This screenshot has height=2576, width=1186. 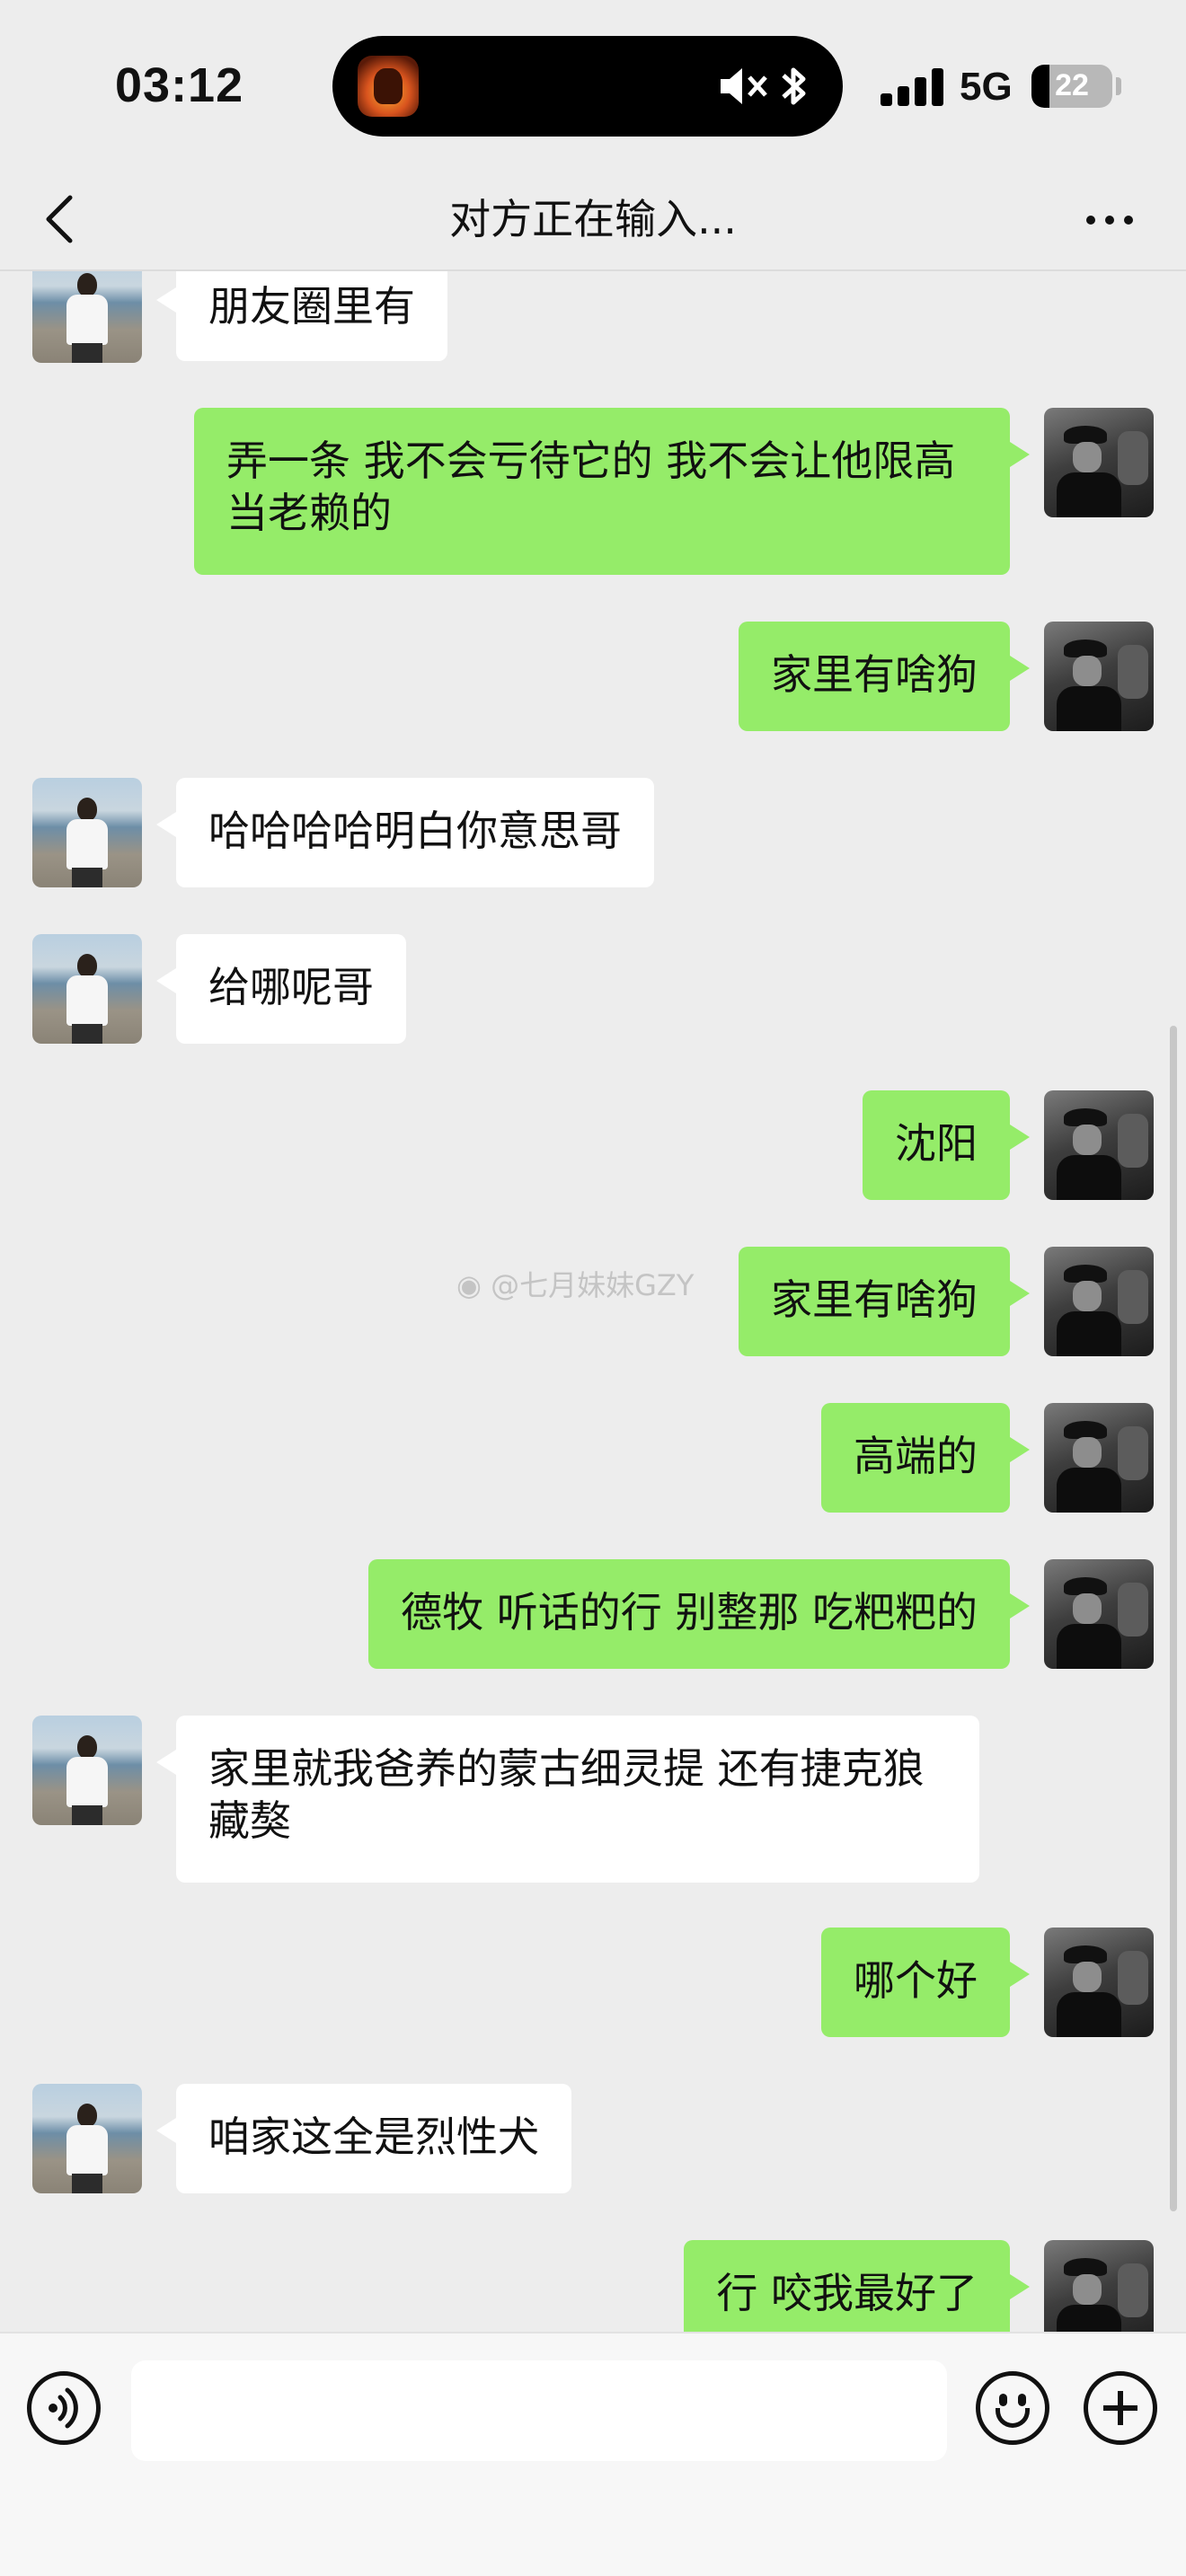 I want to click on status-bar: 03:12 5G 22, so click(x=593, y=85).